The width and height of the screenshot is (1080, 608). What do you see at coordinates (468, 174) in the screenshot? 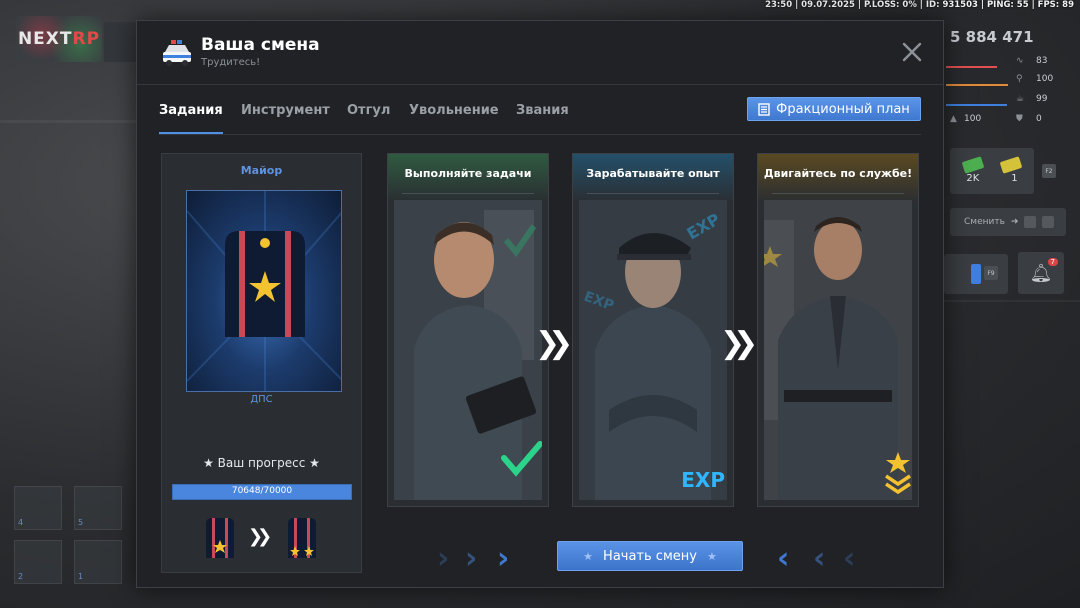
I see `step-title: Выполняйте задачи` at bounding box center [468, 174].